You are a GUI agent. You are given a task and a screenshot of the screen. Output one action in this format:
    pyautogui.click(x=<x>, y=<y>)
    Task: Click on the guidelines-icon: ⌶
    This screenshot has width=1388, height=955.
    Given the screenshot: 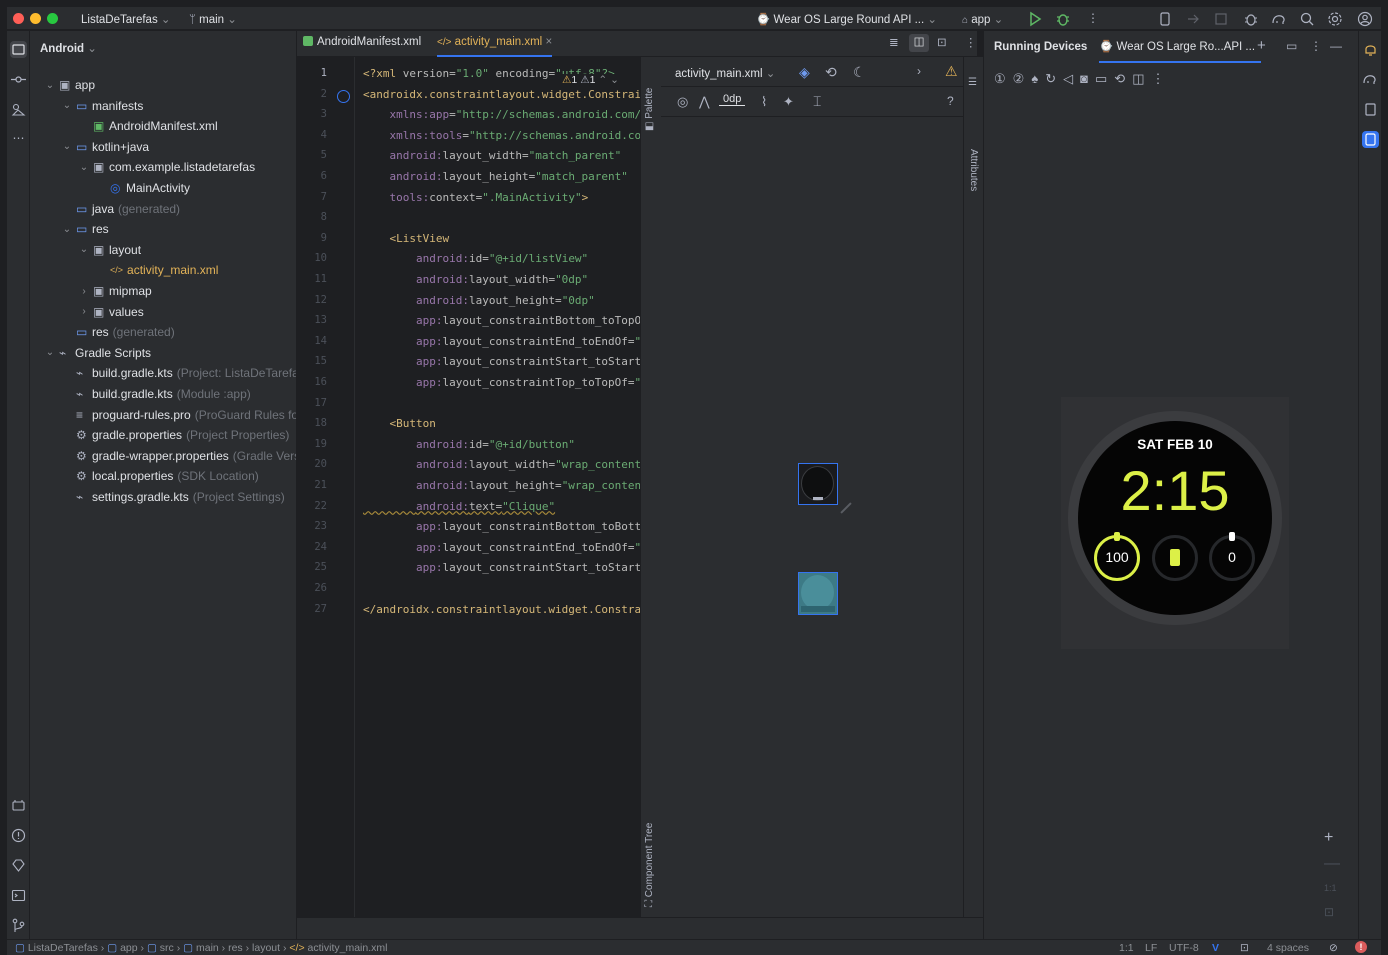 What is the action you would take?
    pyautogui.click(x=817, y=101)
    